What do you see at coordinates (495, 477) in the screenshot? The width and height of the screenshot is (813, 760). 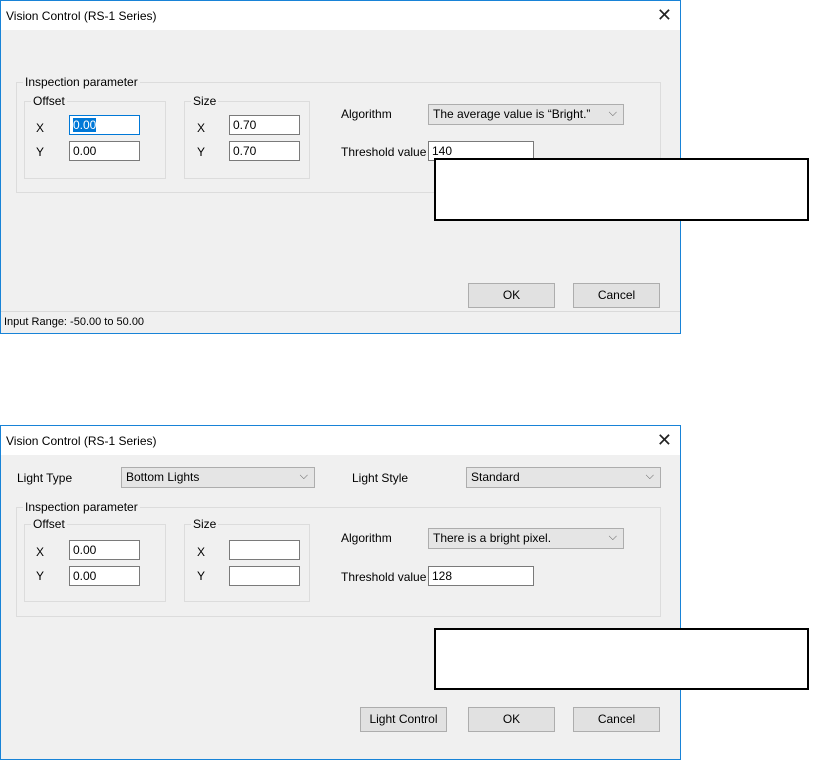 I see `light-style-value: Standard` at bounding box center [495, 477].